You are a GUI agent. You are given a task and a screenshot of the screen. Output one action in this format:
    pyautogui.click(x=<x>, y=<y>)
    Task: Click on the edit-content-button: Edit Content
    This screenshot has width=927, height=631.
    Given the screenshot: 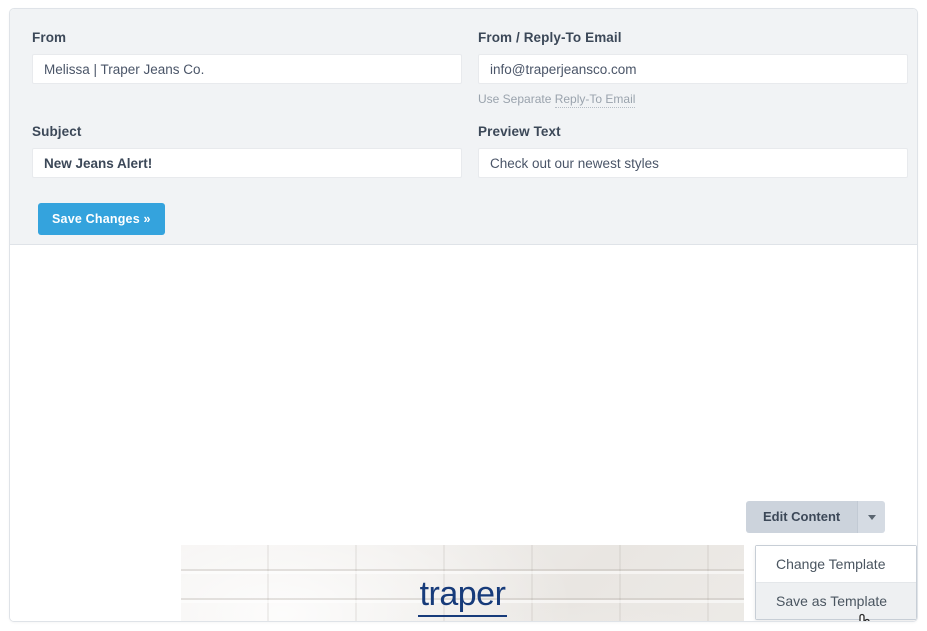 What is the action you would take?
    pyautogui.click(x=802, y=517)
    